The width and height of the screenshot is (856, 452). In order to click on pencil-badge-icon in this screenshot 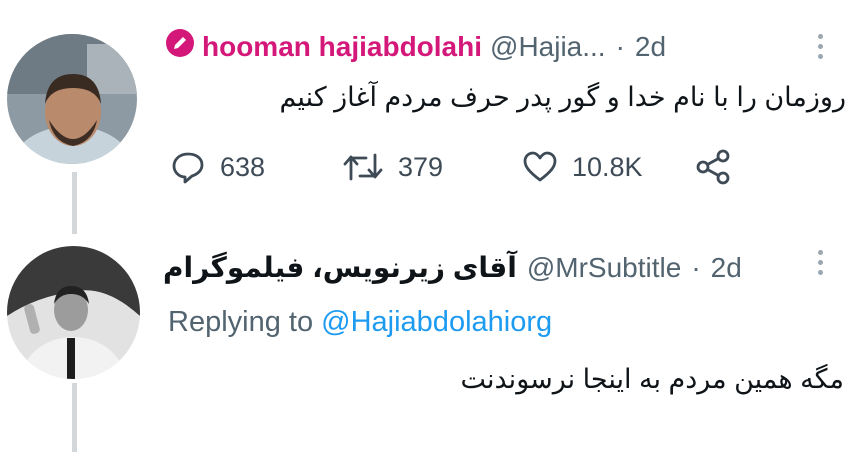, I will do `click(180, 47)`.